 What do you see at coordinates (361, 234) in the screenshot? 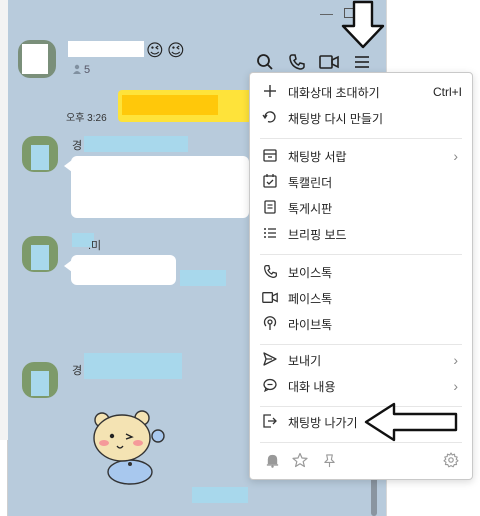
I see `menu-item-briefing: 브리핑 보드` at bounding box center [361, 234].